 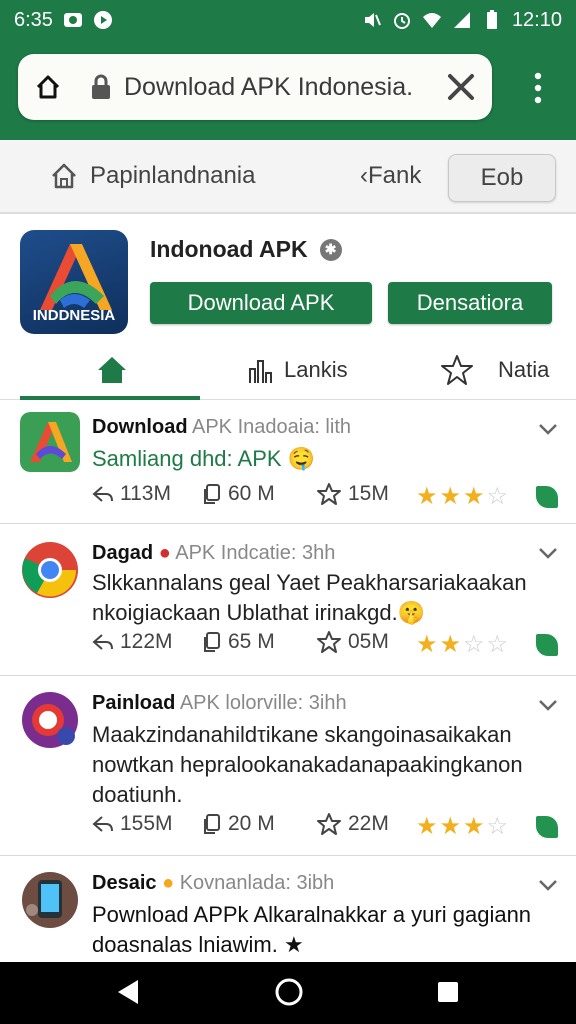 What do you see at coordinates (124, 883) in the screenshot?
I see `post-title: Desaic` at bounding box center [124, 883].